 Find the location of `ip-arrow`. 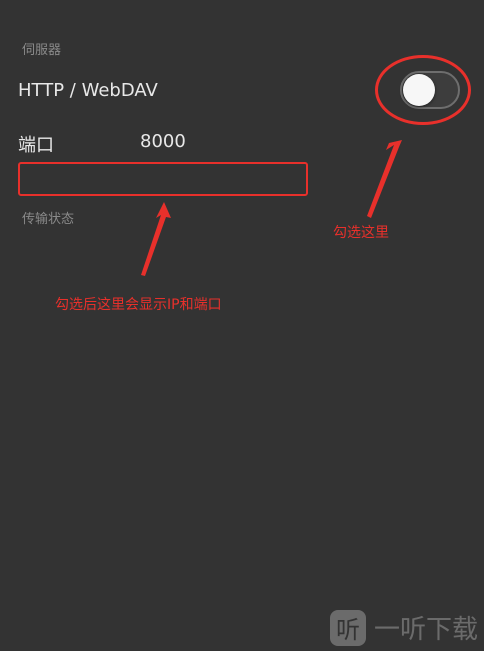

ip-arrow is located at coordinates (156, 239).